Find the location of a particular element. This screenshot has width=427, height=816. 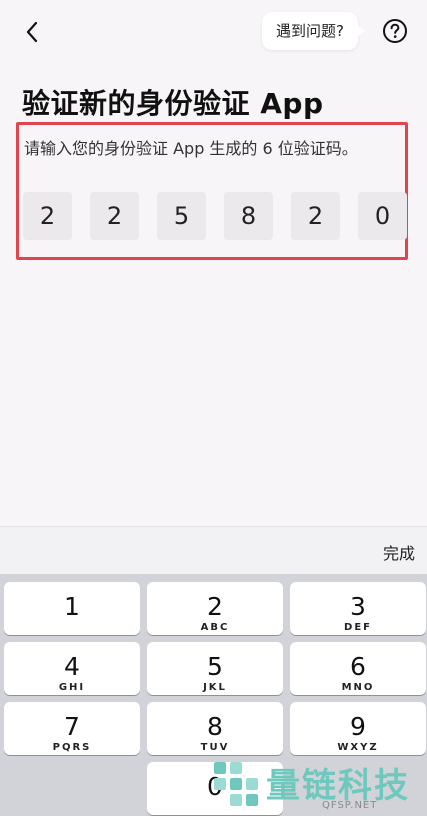

instruction-text: 请输入您的身份验证 App 生成的 6 位验证码。 is located at coordinates (191, 148).